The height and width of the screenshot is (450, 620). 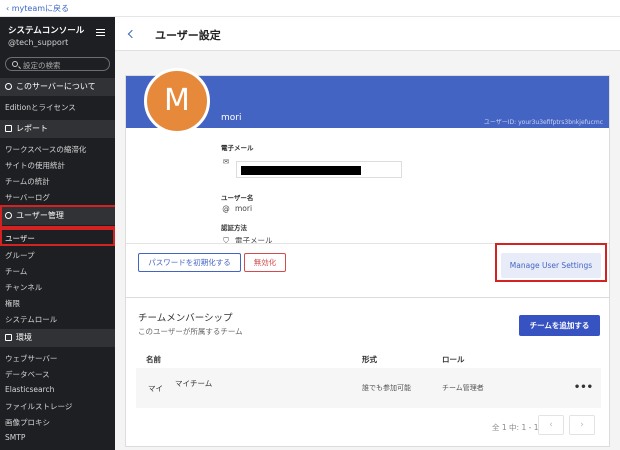 What do you see at coordinates (231, 118) in the screenshot?
I see `banner-username: mori` at bounding box center [231, 118].